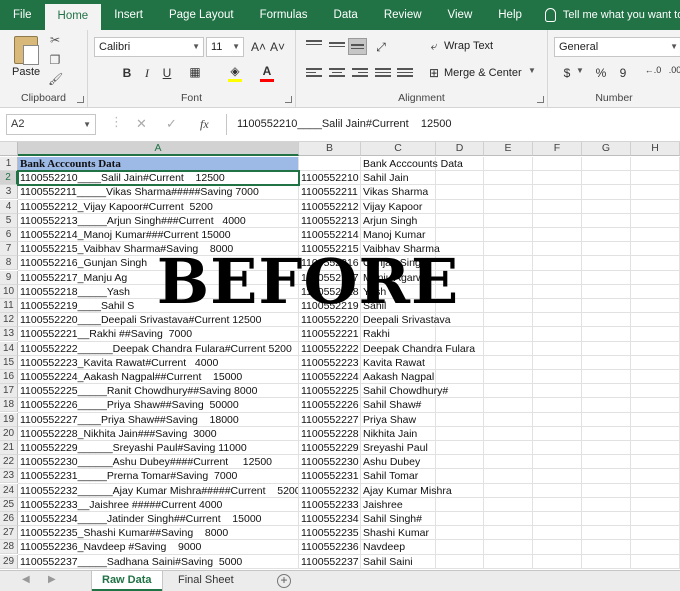 Image resolution: width=680 pixels, height=591 pixels. Describe the element at coordinates (655, 476) in the screenshot. I see `cell-h23` at that location.